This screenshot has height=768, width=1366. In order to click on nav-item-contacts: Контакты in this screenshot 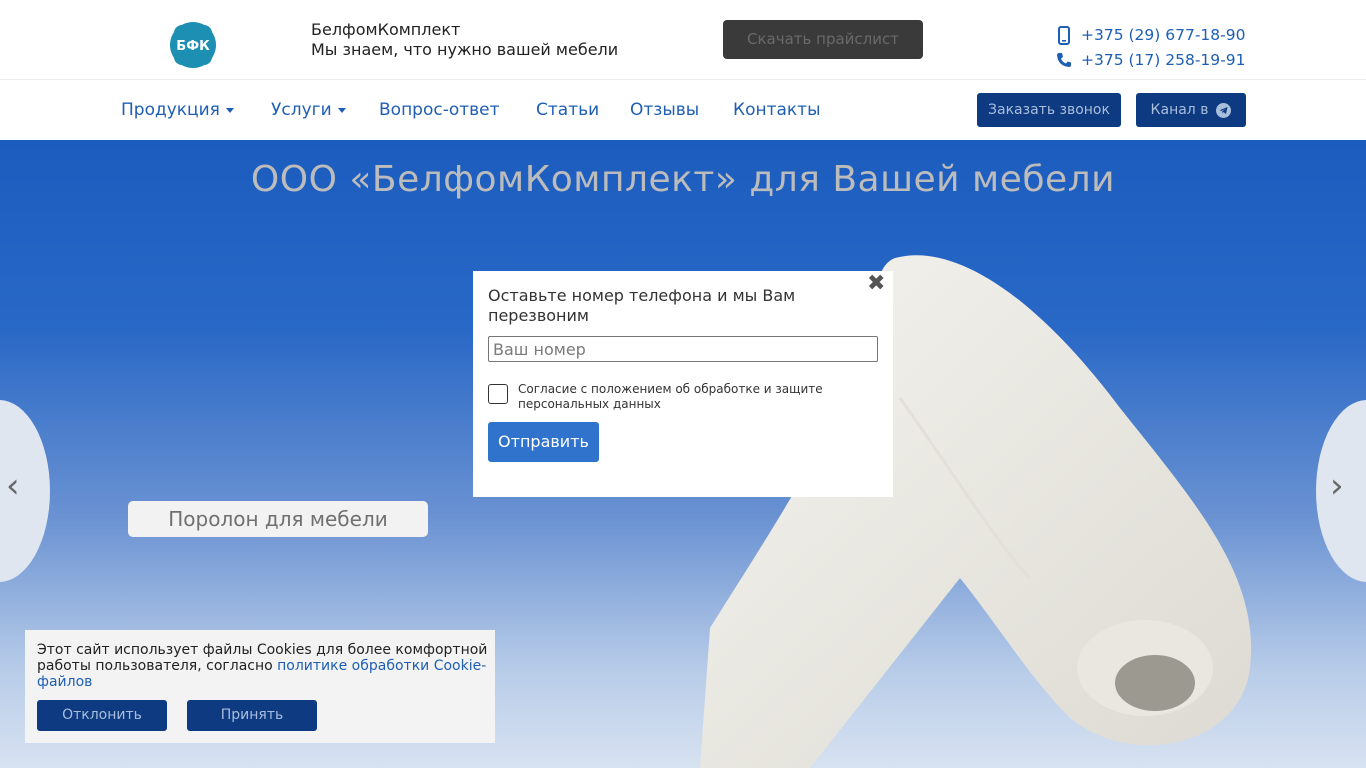, I will do `click(777, 110)`.